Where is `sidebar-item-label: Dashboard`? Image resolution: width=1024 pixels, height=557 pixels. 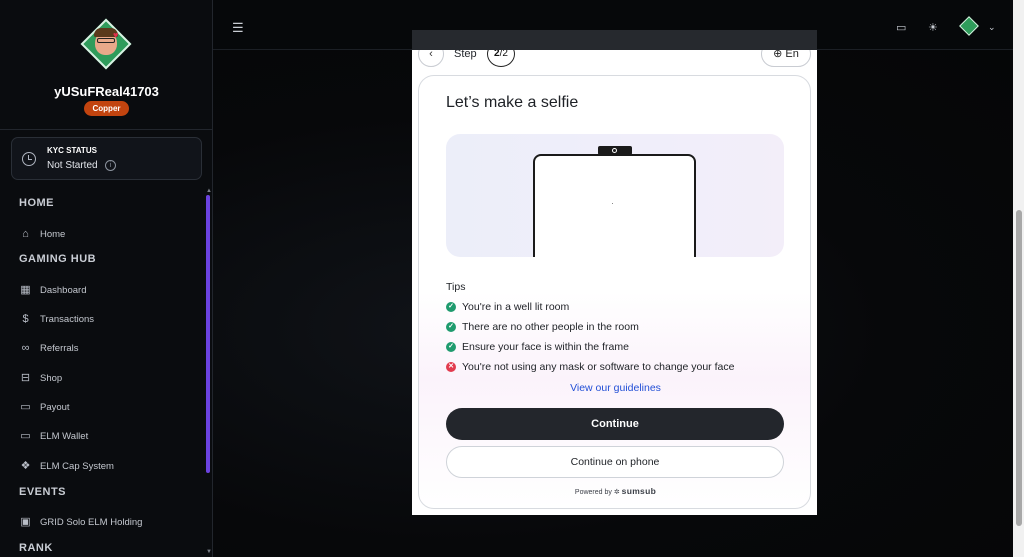
sidebar-item-label: Dashboard is located at coordinates (63, 290).